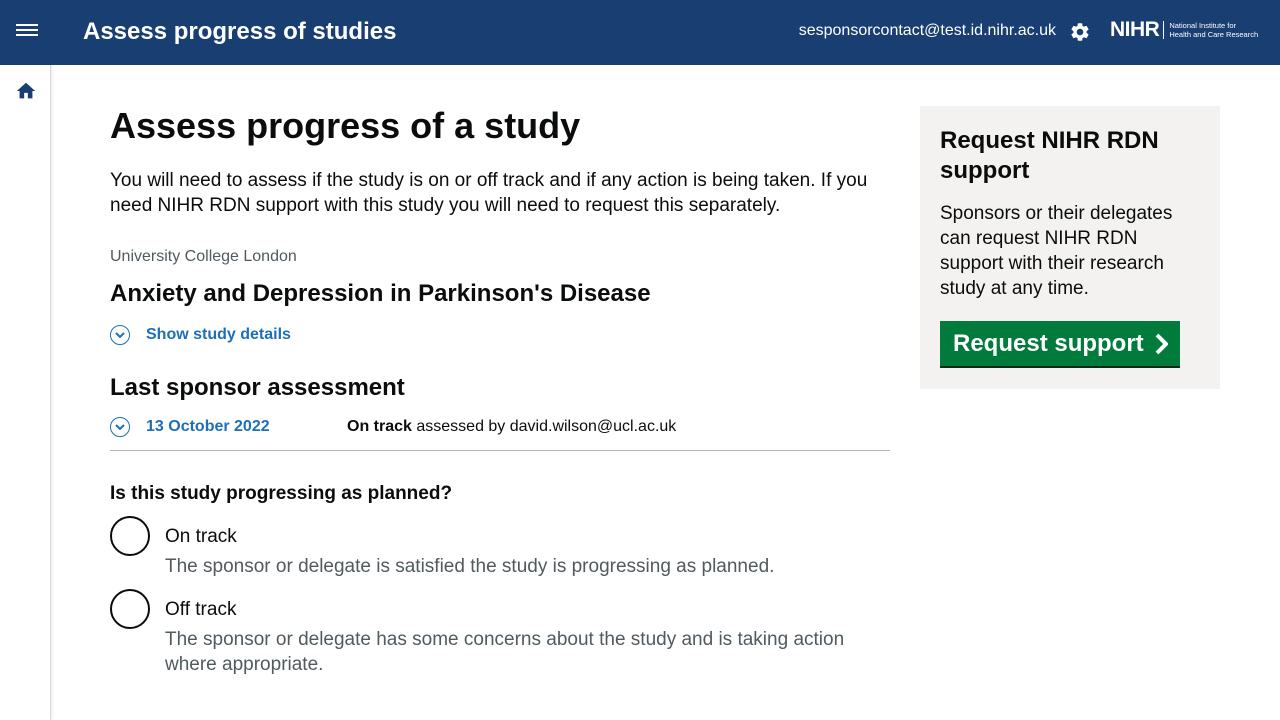 Image resolution: width=1280 pixels, height=720 pixels. What do you see at coordinates (257, 387) in the screenshot?
I see `last-assessment-heading: Last sponsor assessment` at bounding box center [257, 387].